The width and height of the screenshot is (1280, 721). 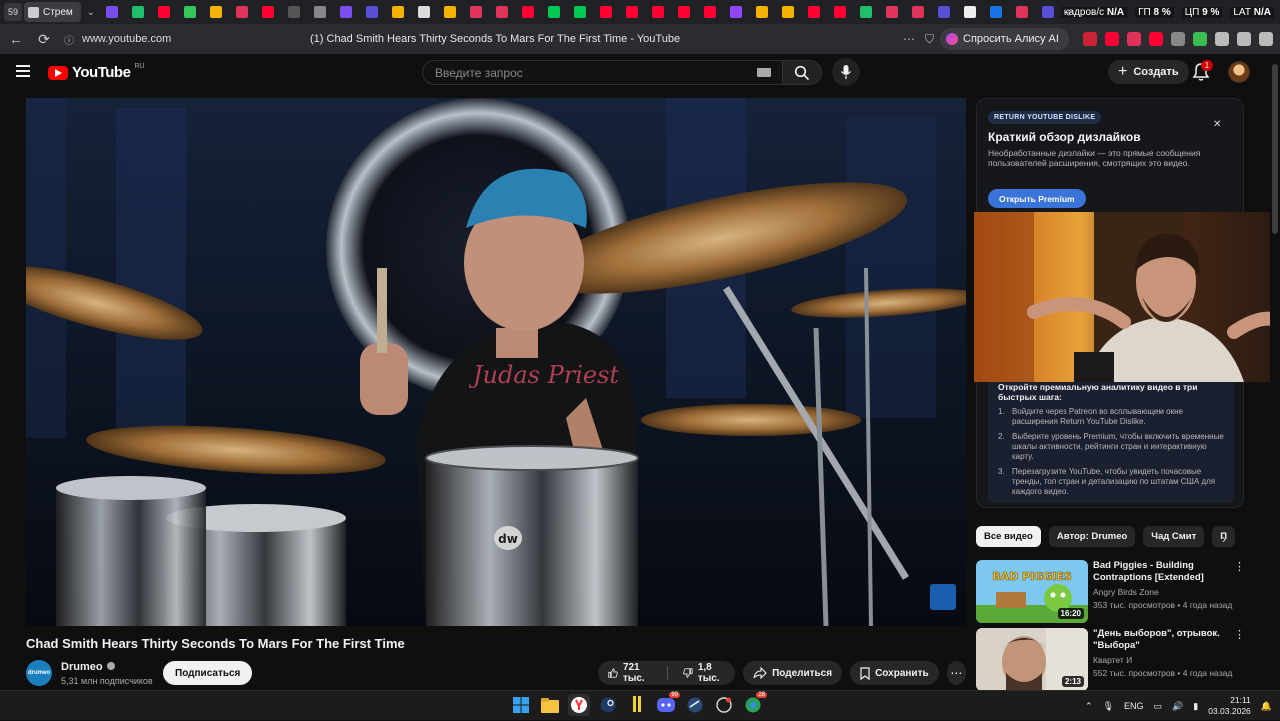 I want to click on language-indicator: ENG, so click(x=1134, y=706).